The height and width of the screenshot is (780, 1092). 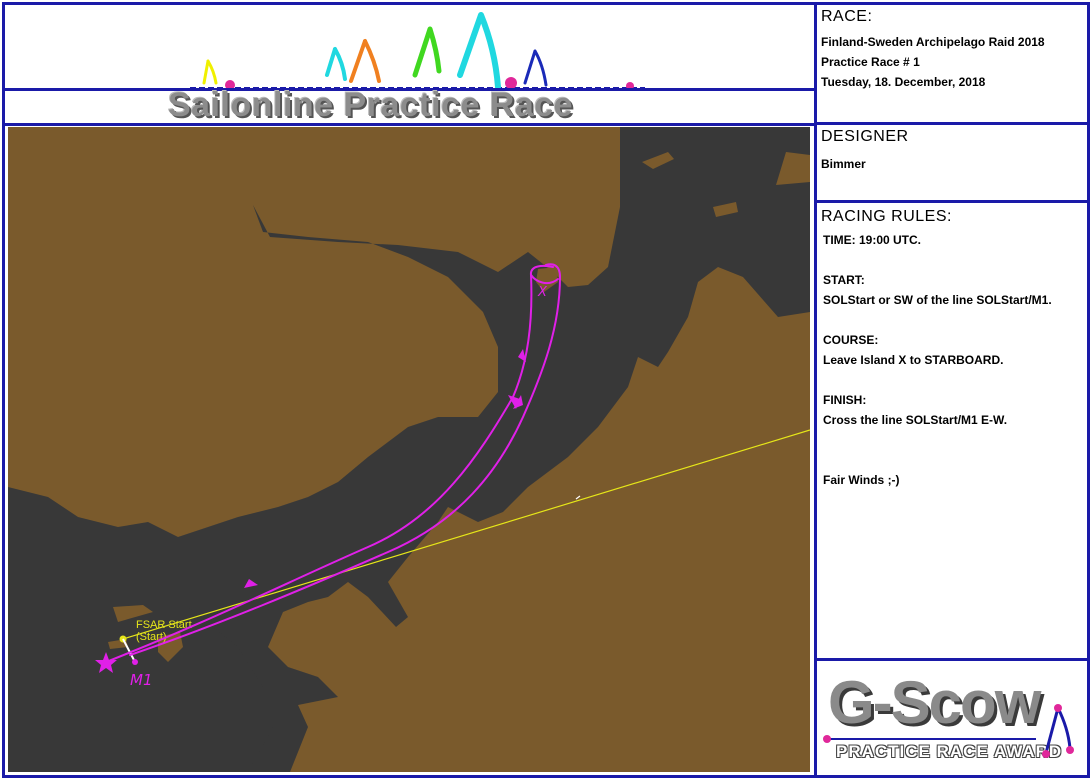 What do you see at coordinates (949, 751) in the screenshot?
I see `award-subtitle: PRACTICE RACE AWARD` at bounding box center [949, 751].